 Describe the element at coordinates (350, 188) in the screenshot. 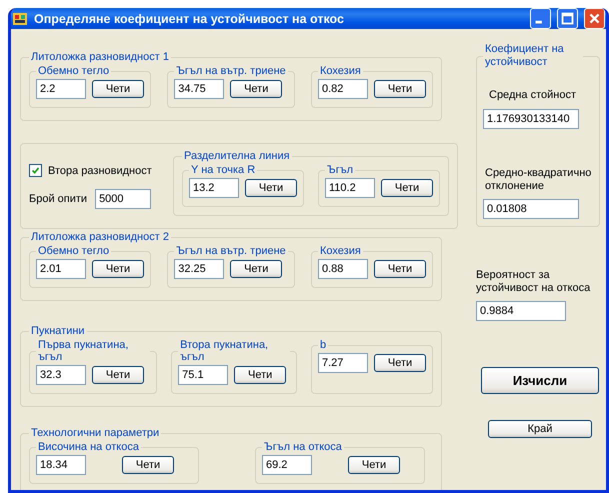

I see `value-field: 110.2` at that location.